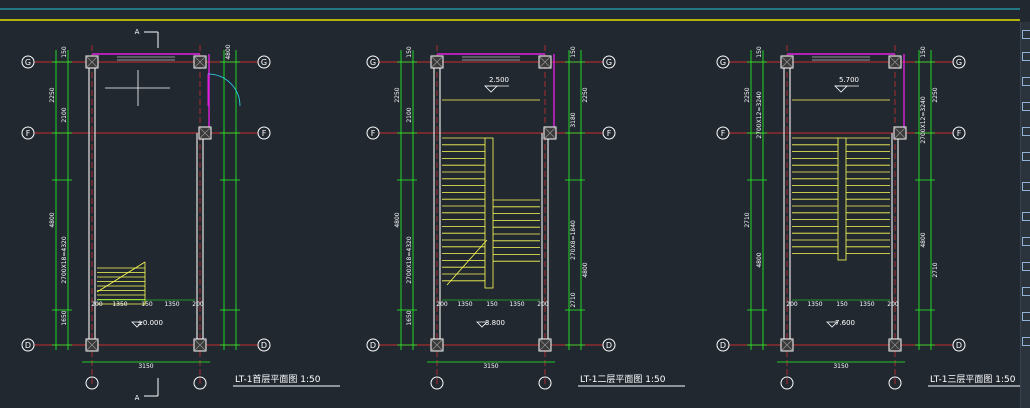  Describe the element at coordinates (278, 379) in the screenshot. I see `plan-title: LT-1首层平面图 1:50` at that location.